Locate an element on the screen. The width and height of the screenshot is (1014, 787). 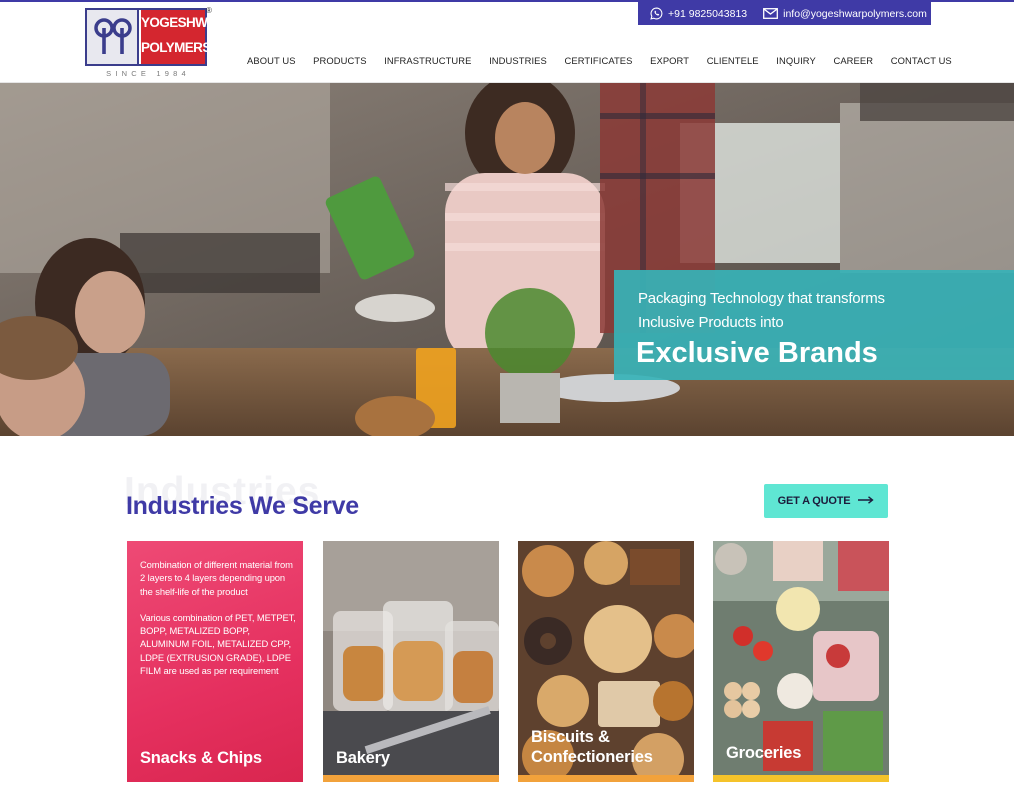
nav-inquiry: INQUIRY is located at coordinates (796, 60).